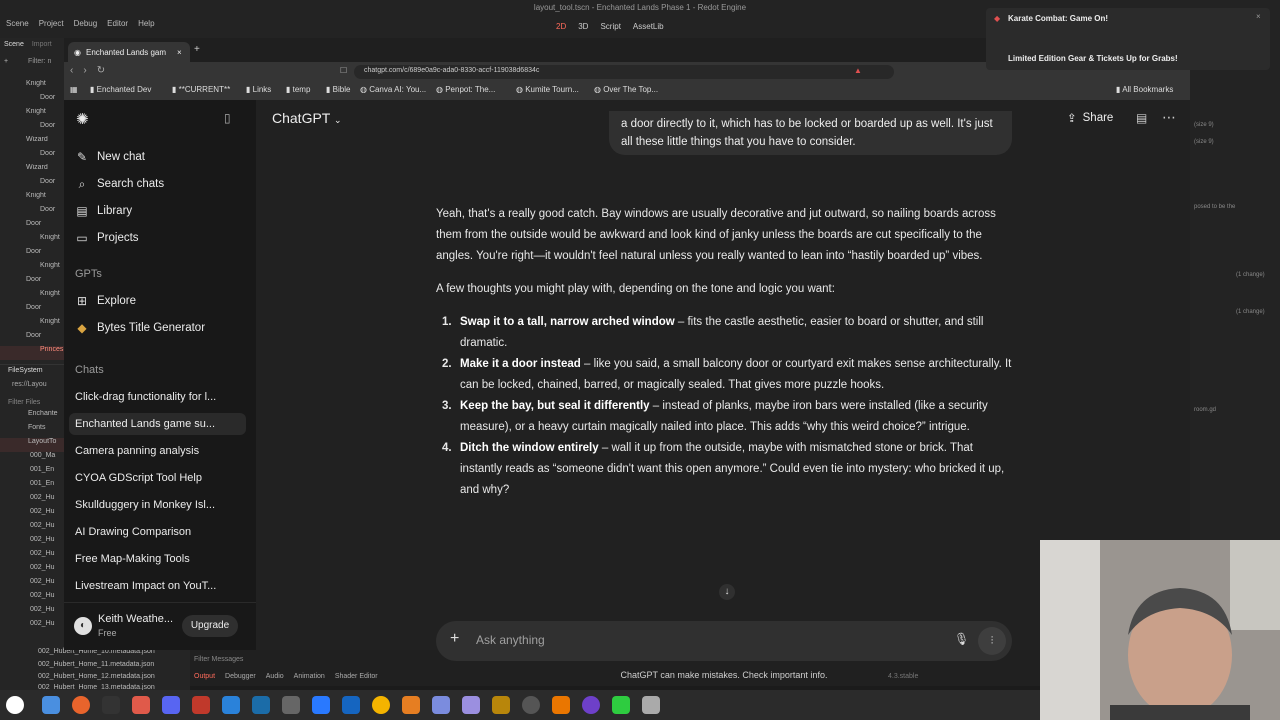 The height and width of the screenshot is (720, 1280). I want to click on steam-icon, so click(261, 705).